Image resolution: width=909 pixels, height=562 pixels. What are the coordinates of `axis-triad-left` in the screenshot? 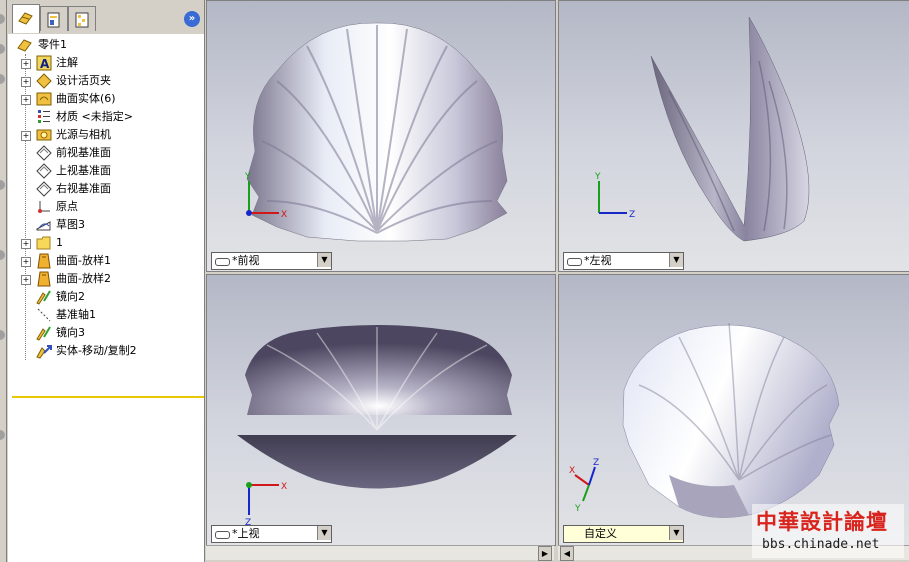 It's located at (612, 197).